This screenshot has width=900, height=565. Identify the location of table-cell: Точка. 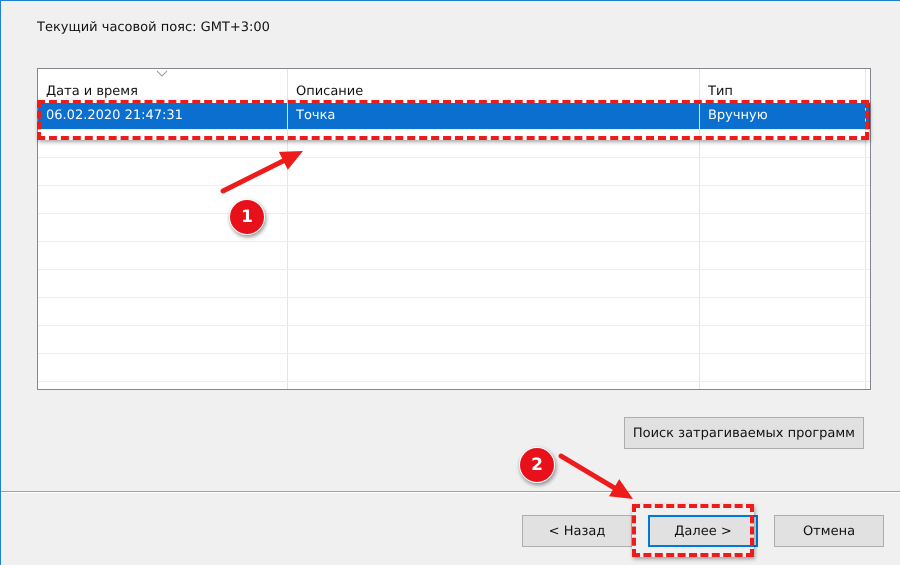
(494, 116).